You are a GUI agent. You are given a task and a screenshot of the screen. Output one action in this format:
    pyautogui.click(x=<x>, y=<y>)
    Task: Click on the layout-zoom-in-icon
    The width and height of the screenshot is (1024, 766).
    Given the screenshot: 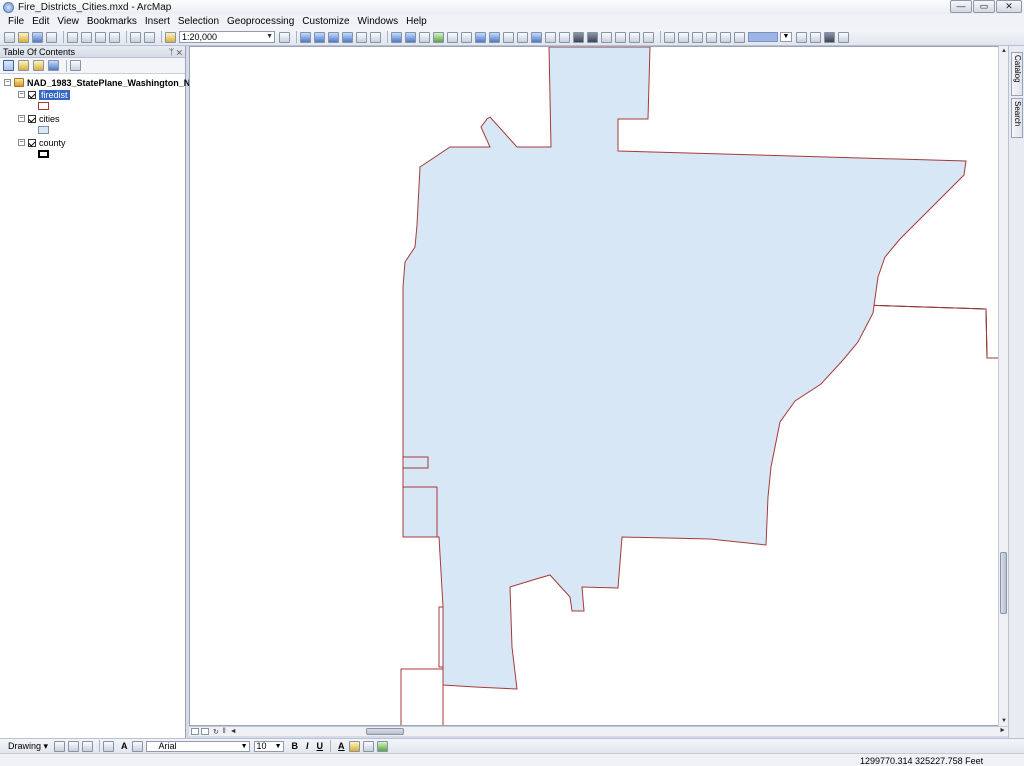 What is the action you would take?
    pyautogui.click(x=669, y=37)
    